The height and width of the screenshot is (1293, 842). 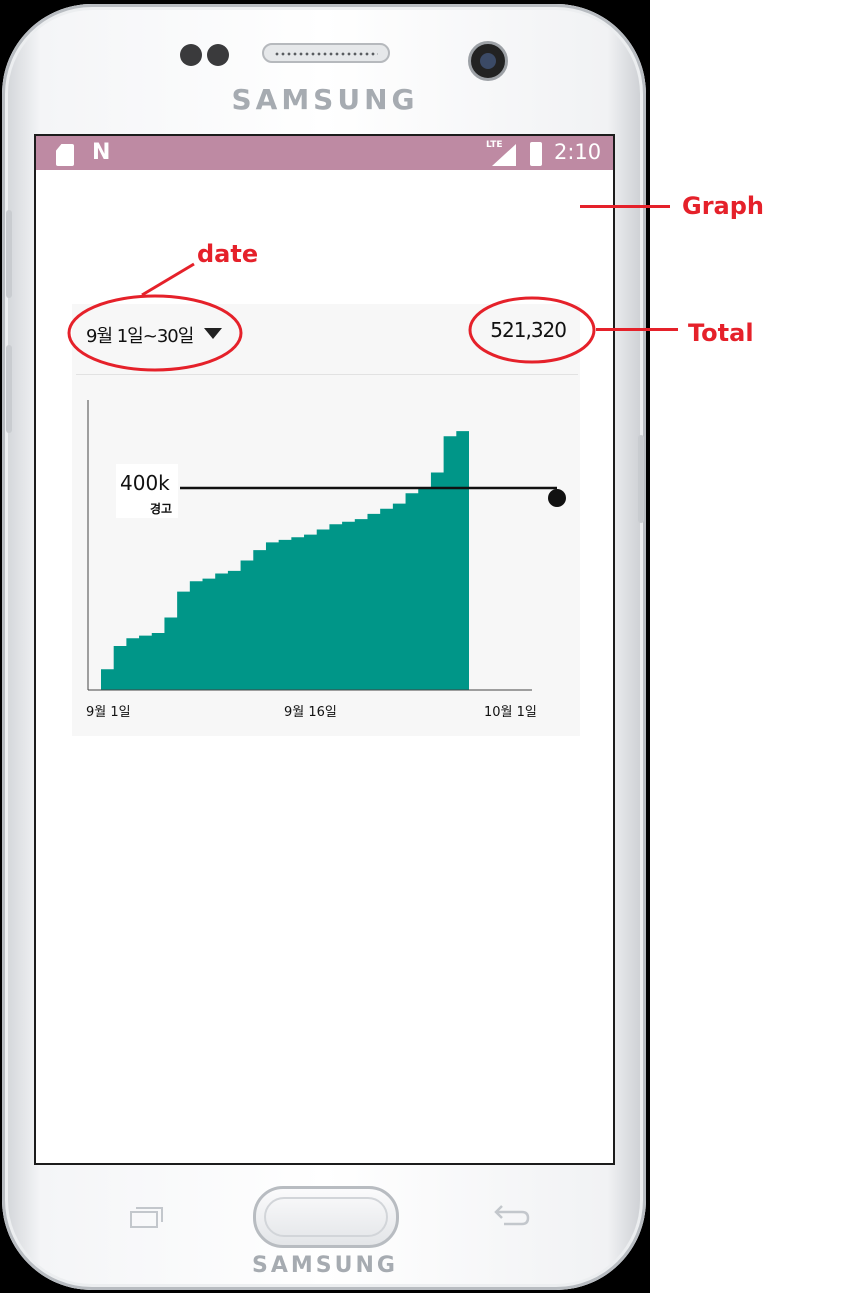 I want to click on x-tick-label: 9월 16일, so click(x=310, y=712).